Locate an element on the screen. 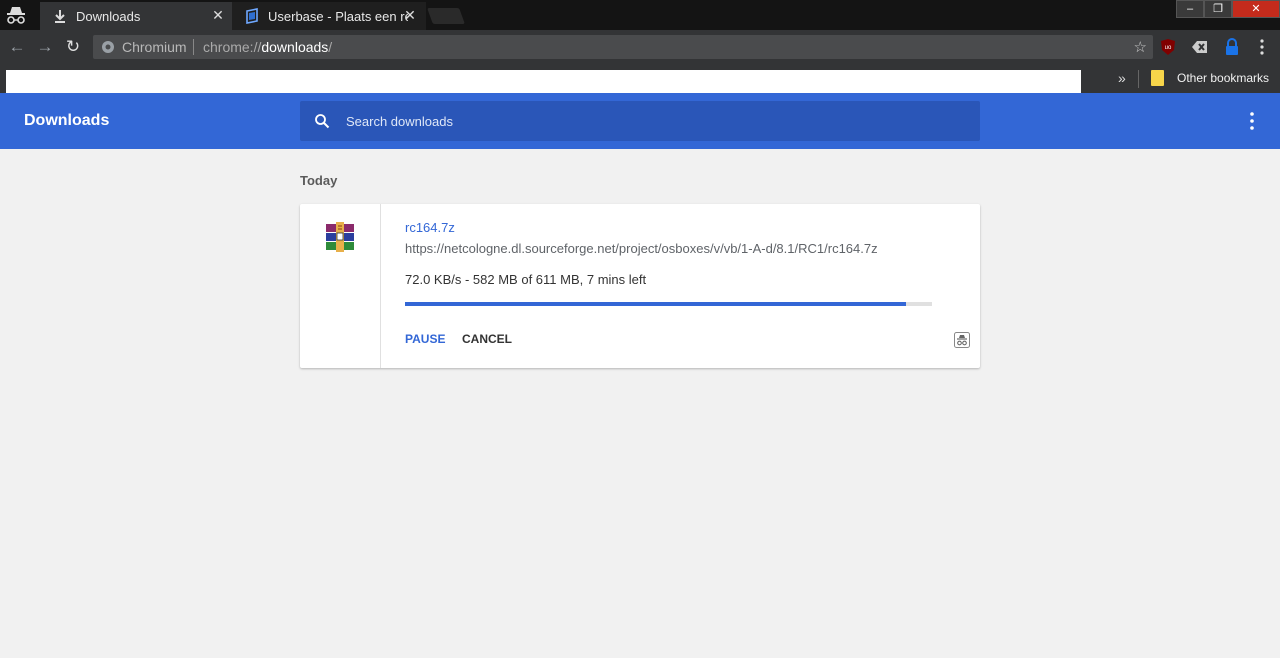 The height and width of the screenshot is (658, 1280). chromium-icon is located at coordinates (108, 47).